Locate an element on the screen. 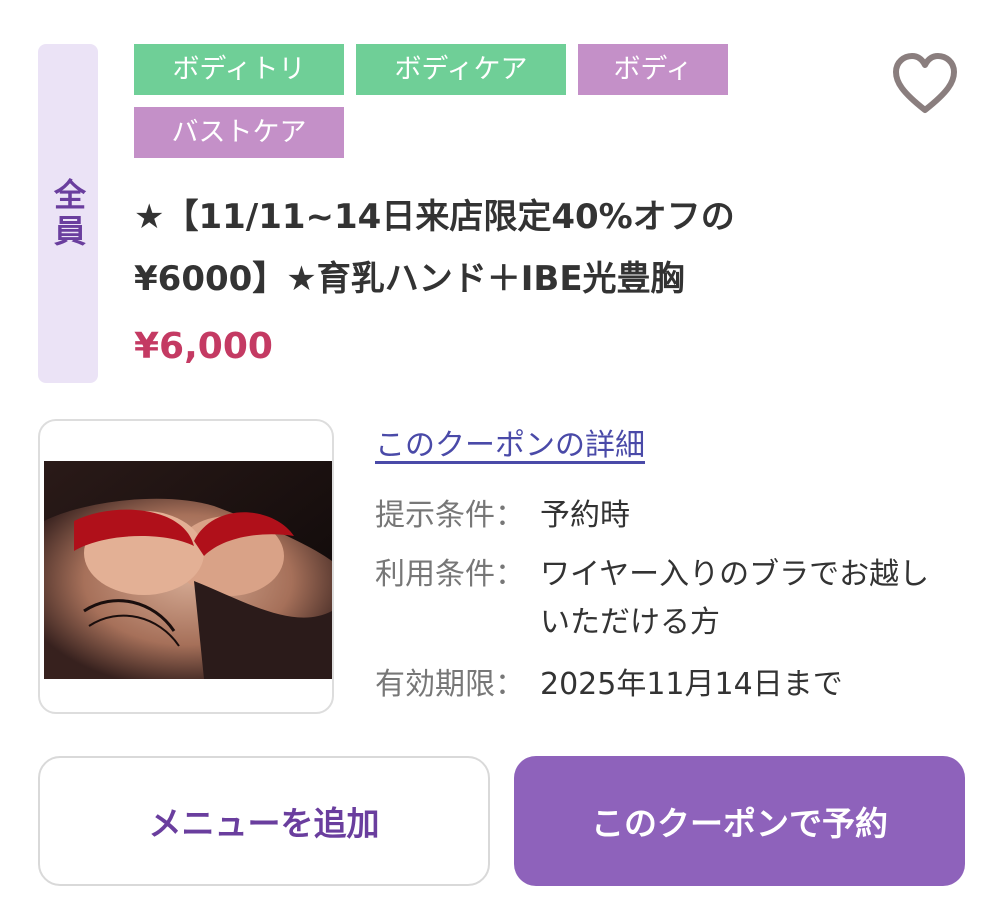  reserve-with-coupon-button: このクーポンで予約 is located at coordinates (739, 821).